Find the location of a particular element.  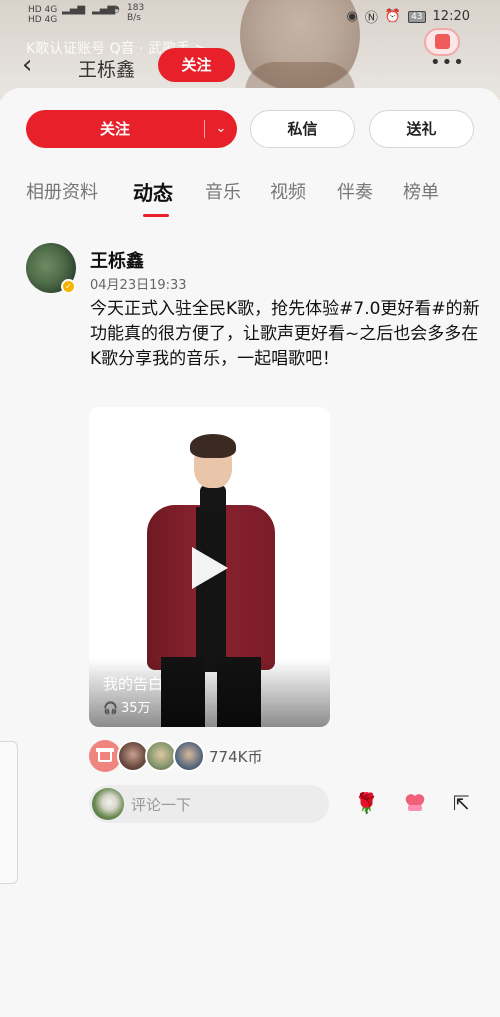

clock: 12:20 is located at coordinates (451, 16).